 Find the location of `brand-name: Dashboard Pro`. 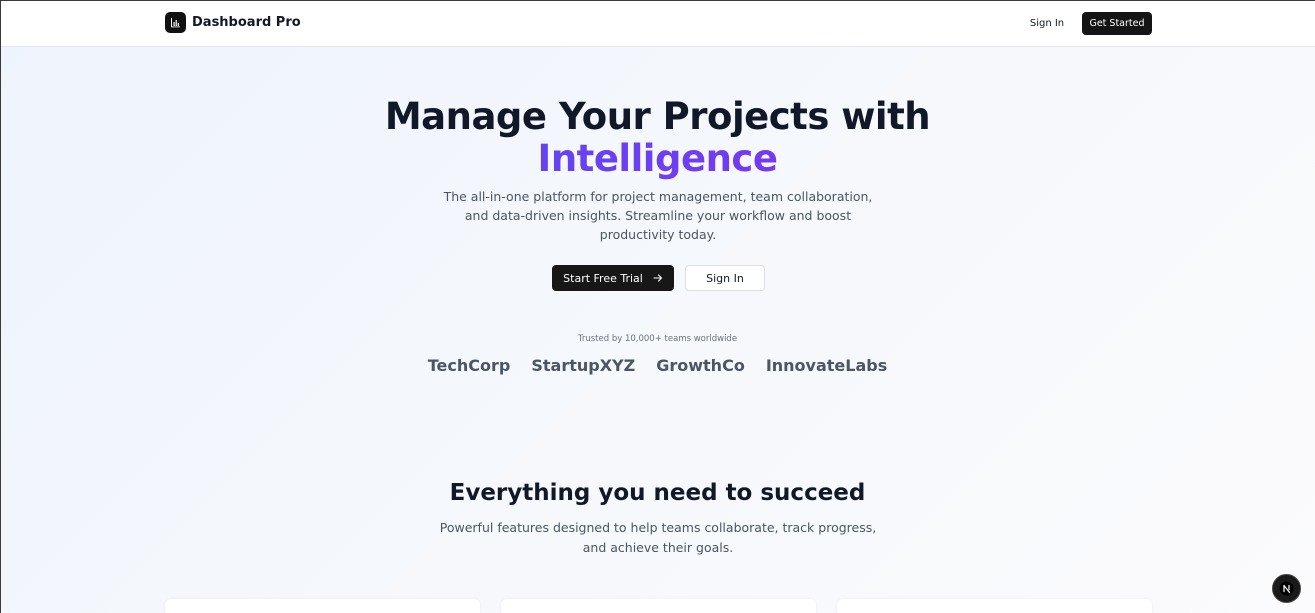

brand-name: Dashboard Pro is located at coordinates (246, 22).